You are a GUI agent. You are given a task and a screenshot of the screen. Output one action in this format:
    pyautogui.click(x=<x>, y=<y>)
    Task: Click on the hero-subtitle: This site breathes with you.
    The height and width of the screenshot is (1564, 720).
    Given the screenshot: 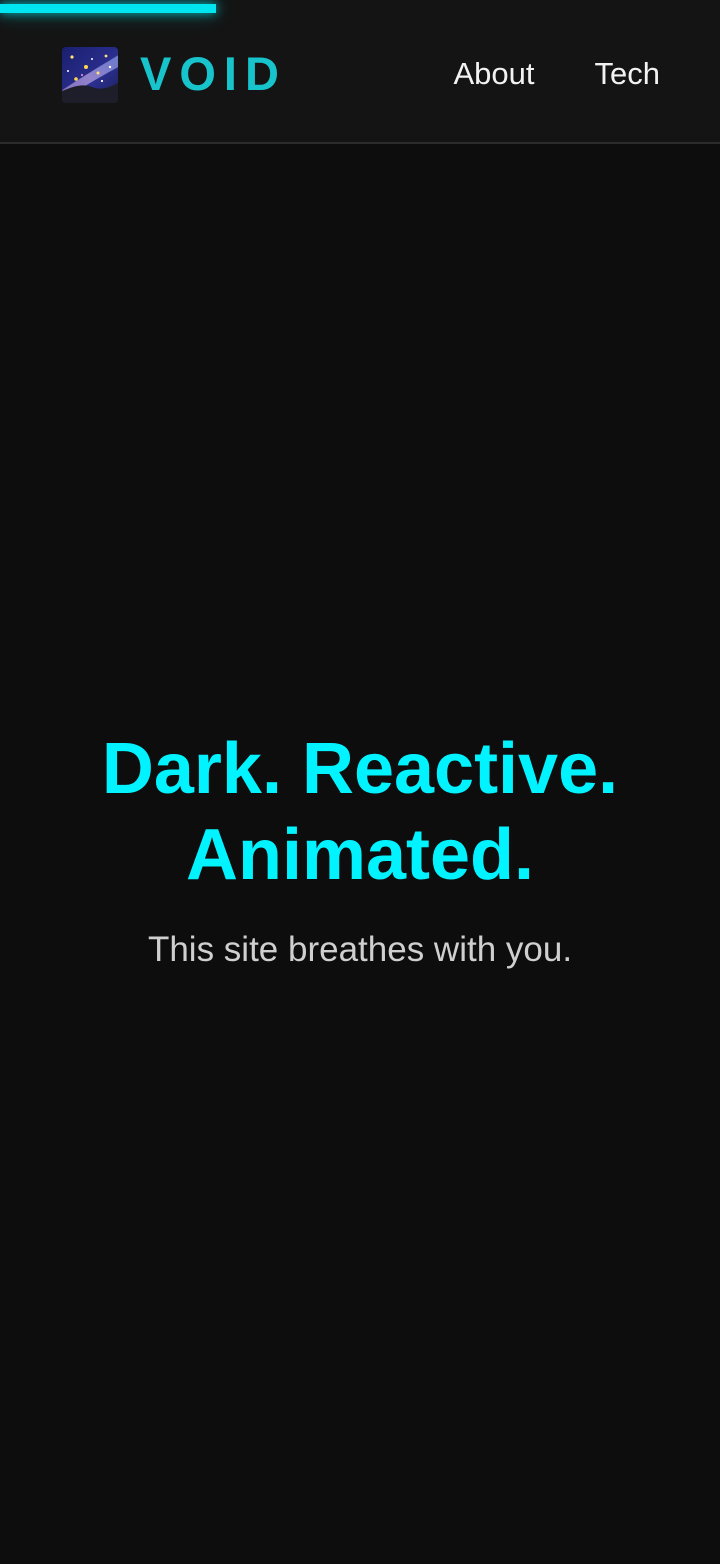 What is the action you would take?
    pyautogui.click(x=360, y=949)
    